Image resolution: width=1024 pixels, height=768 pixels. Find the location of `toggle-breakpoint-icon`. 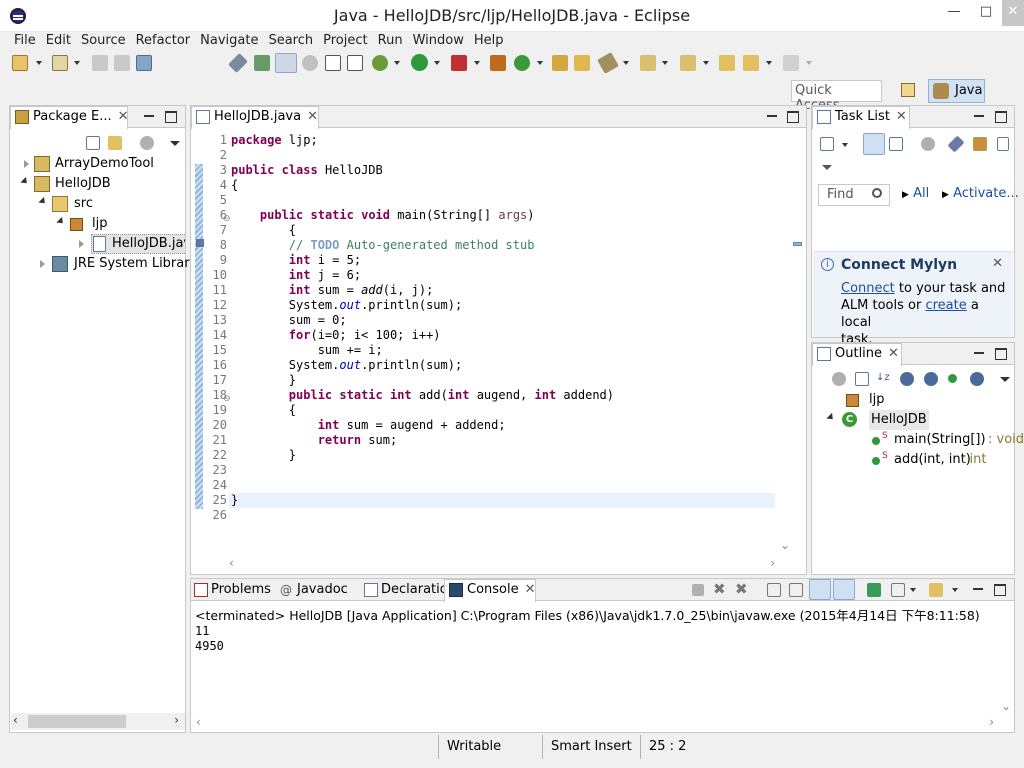

toggle-breakpoint-icon is located at coordinates (238, 63).